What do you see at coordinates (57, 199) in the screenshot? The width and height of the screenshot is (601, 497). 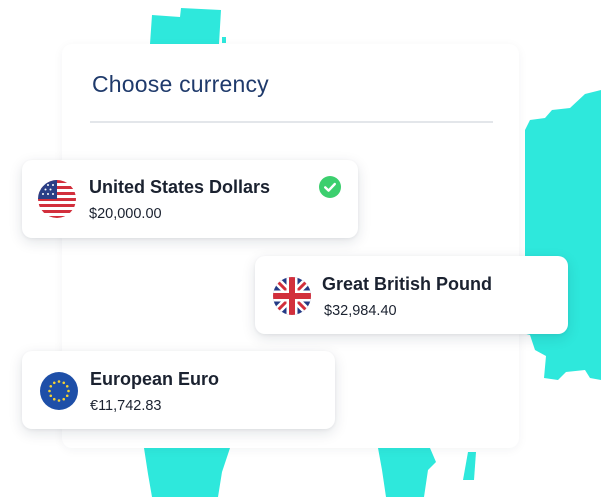 I see `us-flag-icon` at bounding box center [57, 199].